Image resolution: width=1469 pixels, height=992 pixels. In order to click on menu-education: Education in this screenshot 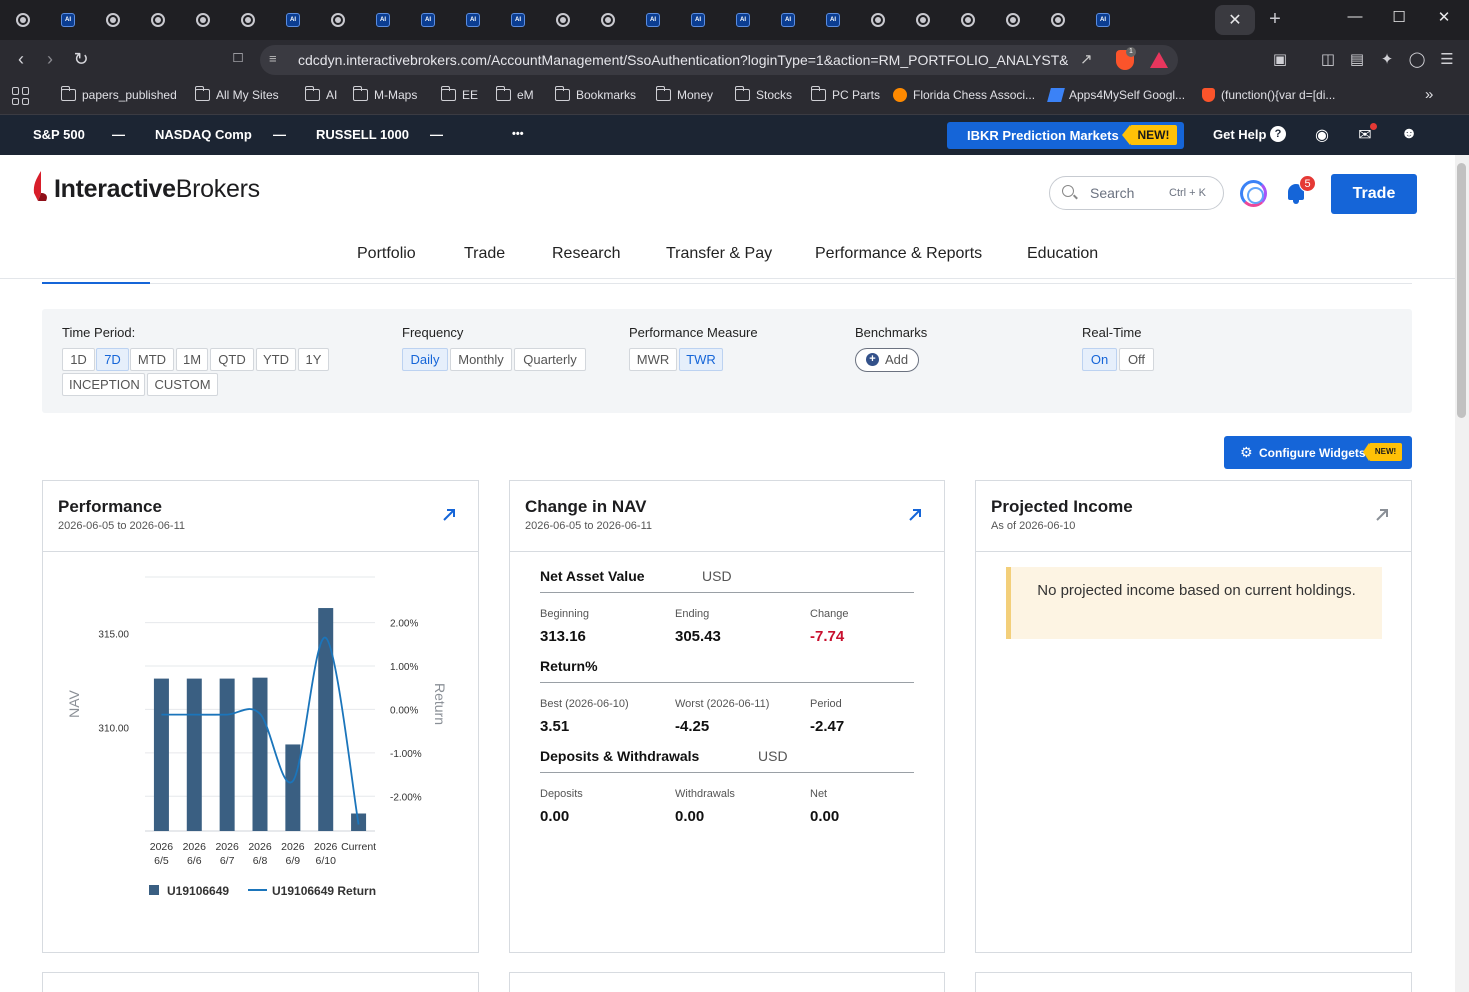, I will do `click(1062, 254)`.